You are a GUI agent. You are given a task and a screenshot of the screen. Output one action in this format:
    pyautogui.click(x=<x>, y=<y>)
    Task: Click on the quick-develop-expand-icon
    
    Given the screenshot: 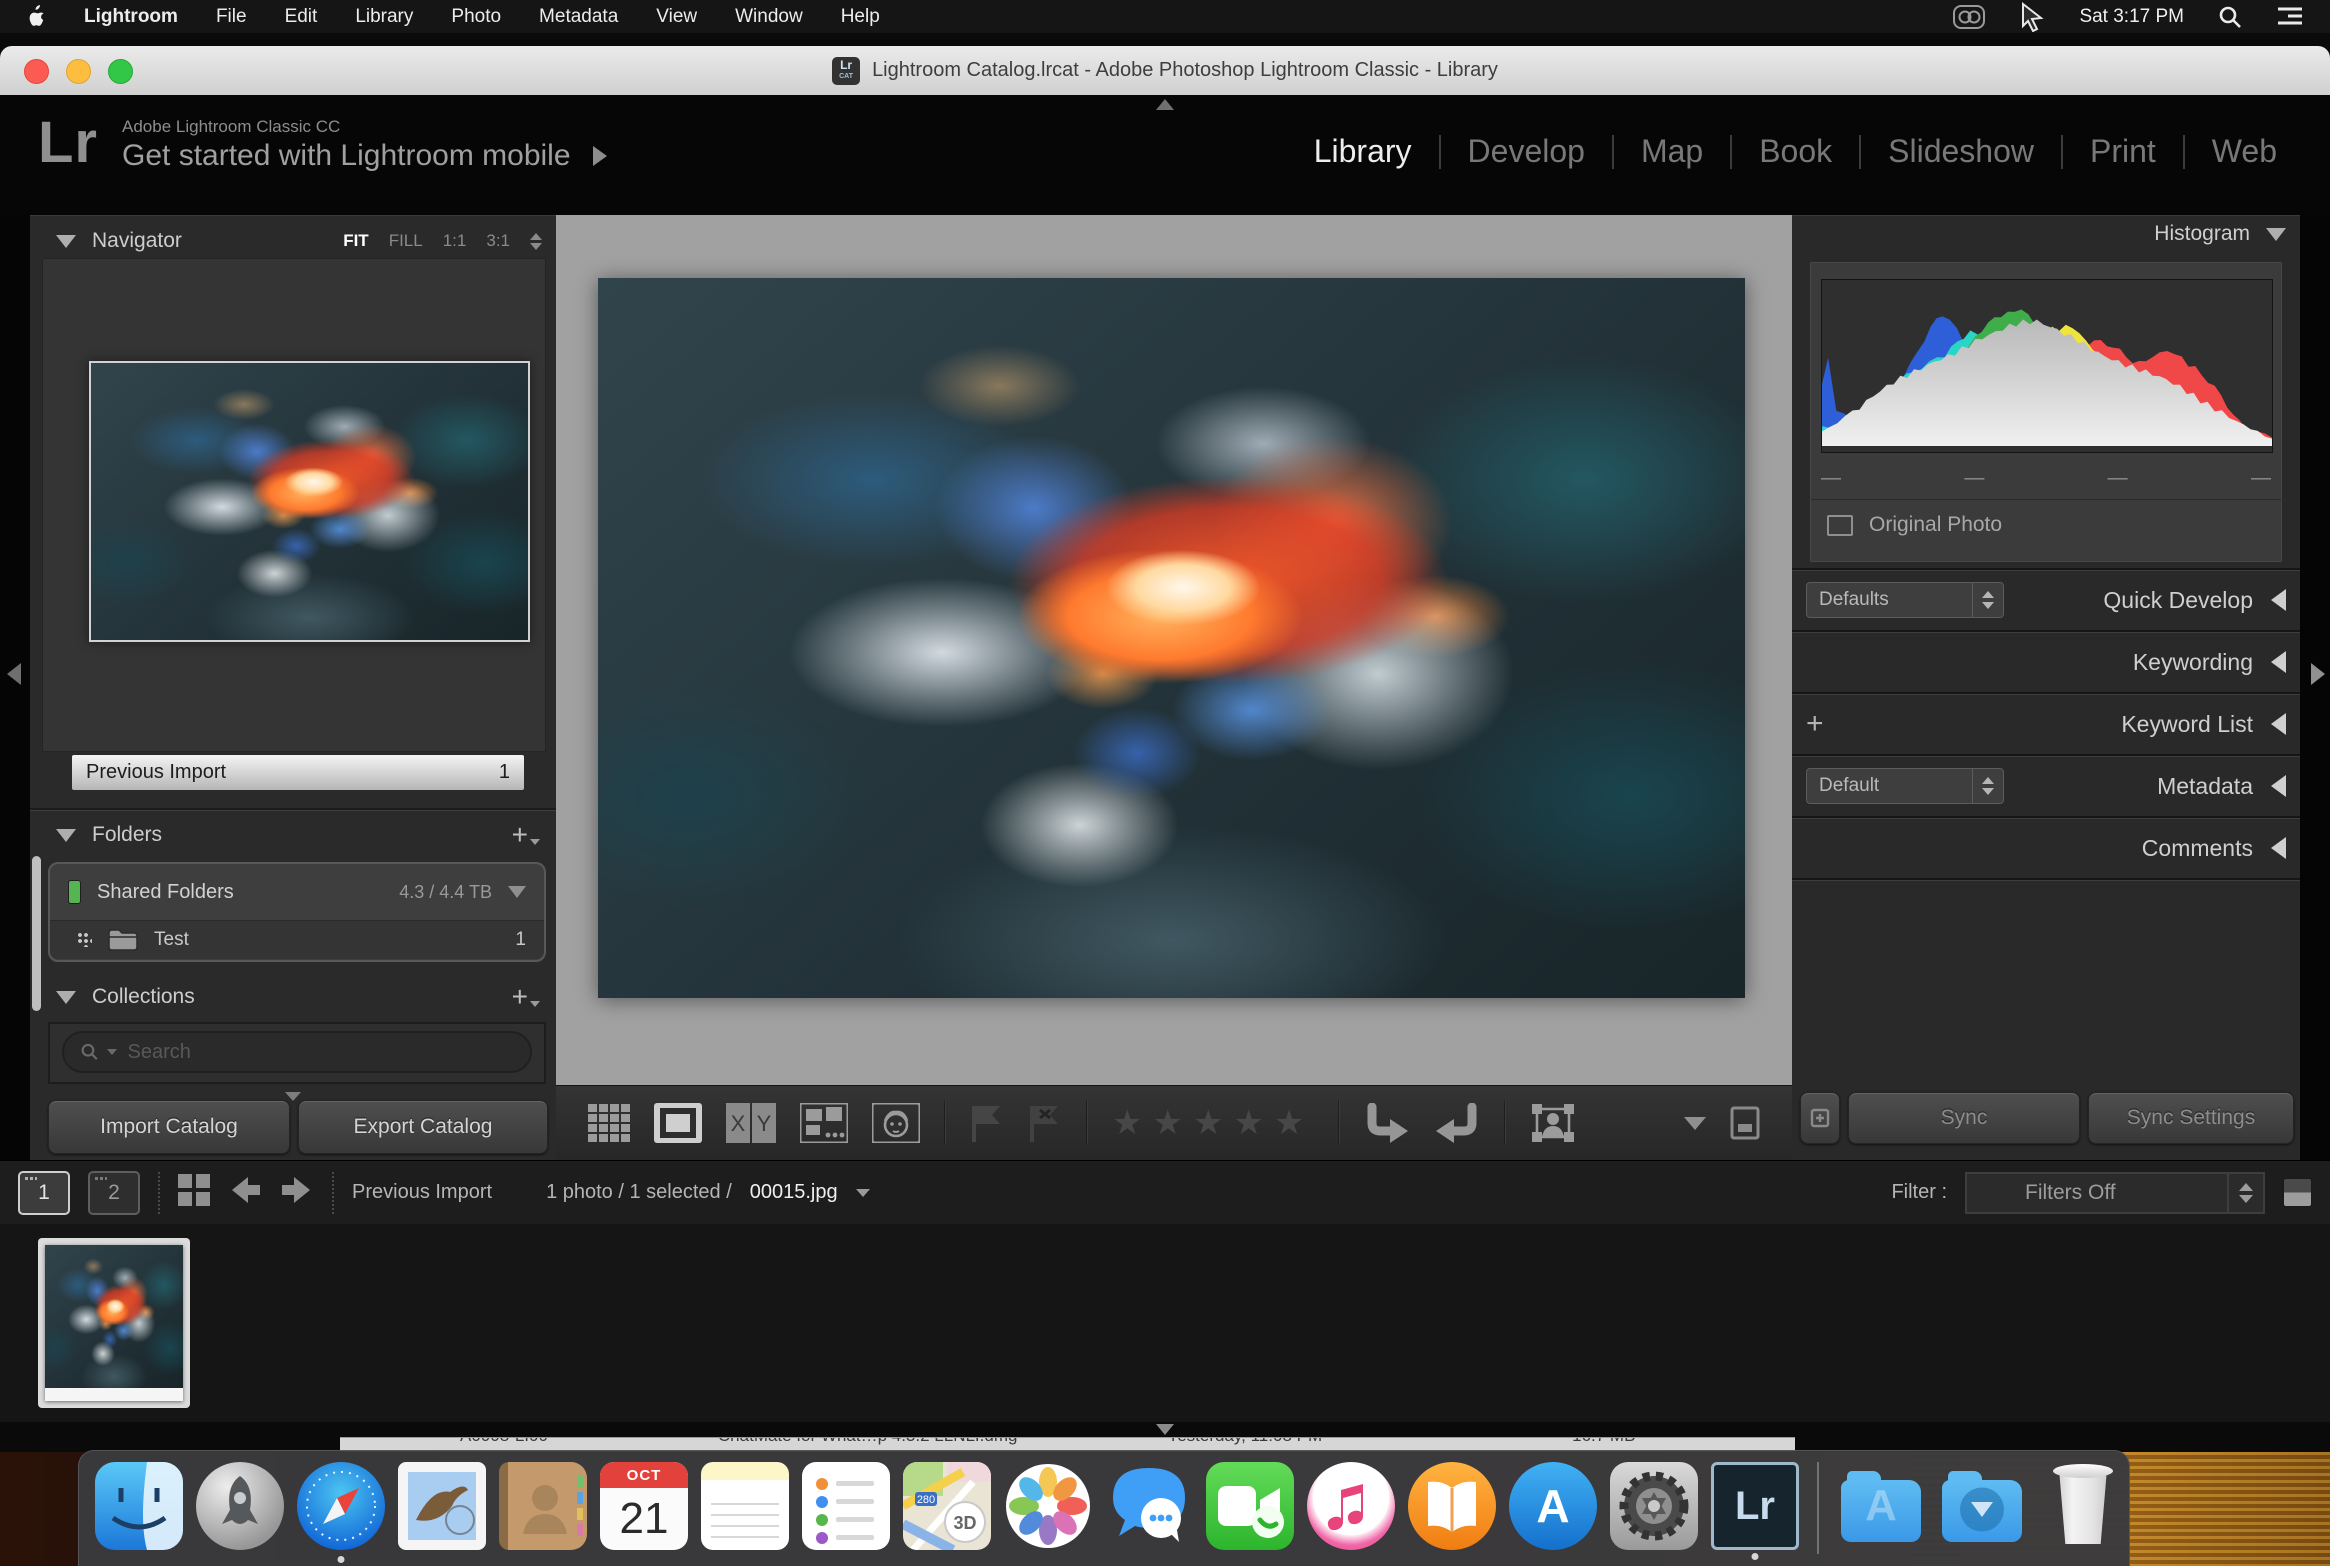 What is the action you would take?
    pyautogui.click(x=2278, y=600)
    